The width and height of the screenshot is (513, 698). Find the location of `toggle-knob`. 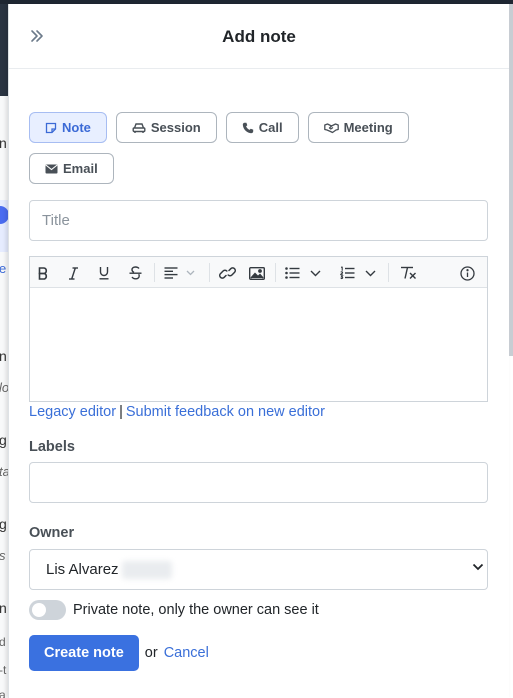

toggle-knob is located at coordinates (39, 610).